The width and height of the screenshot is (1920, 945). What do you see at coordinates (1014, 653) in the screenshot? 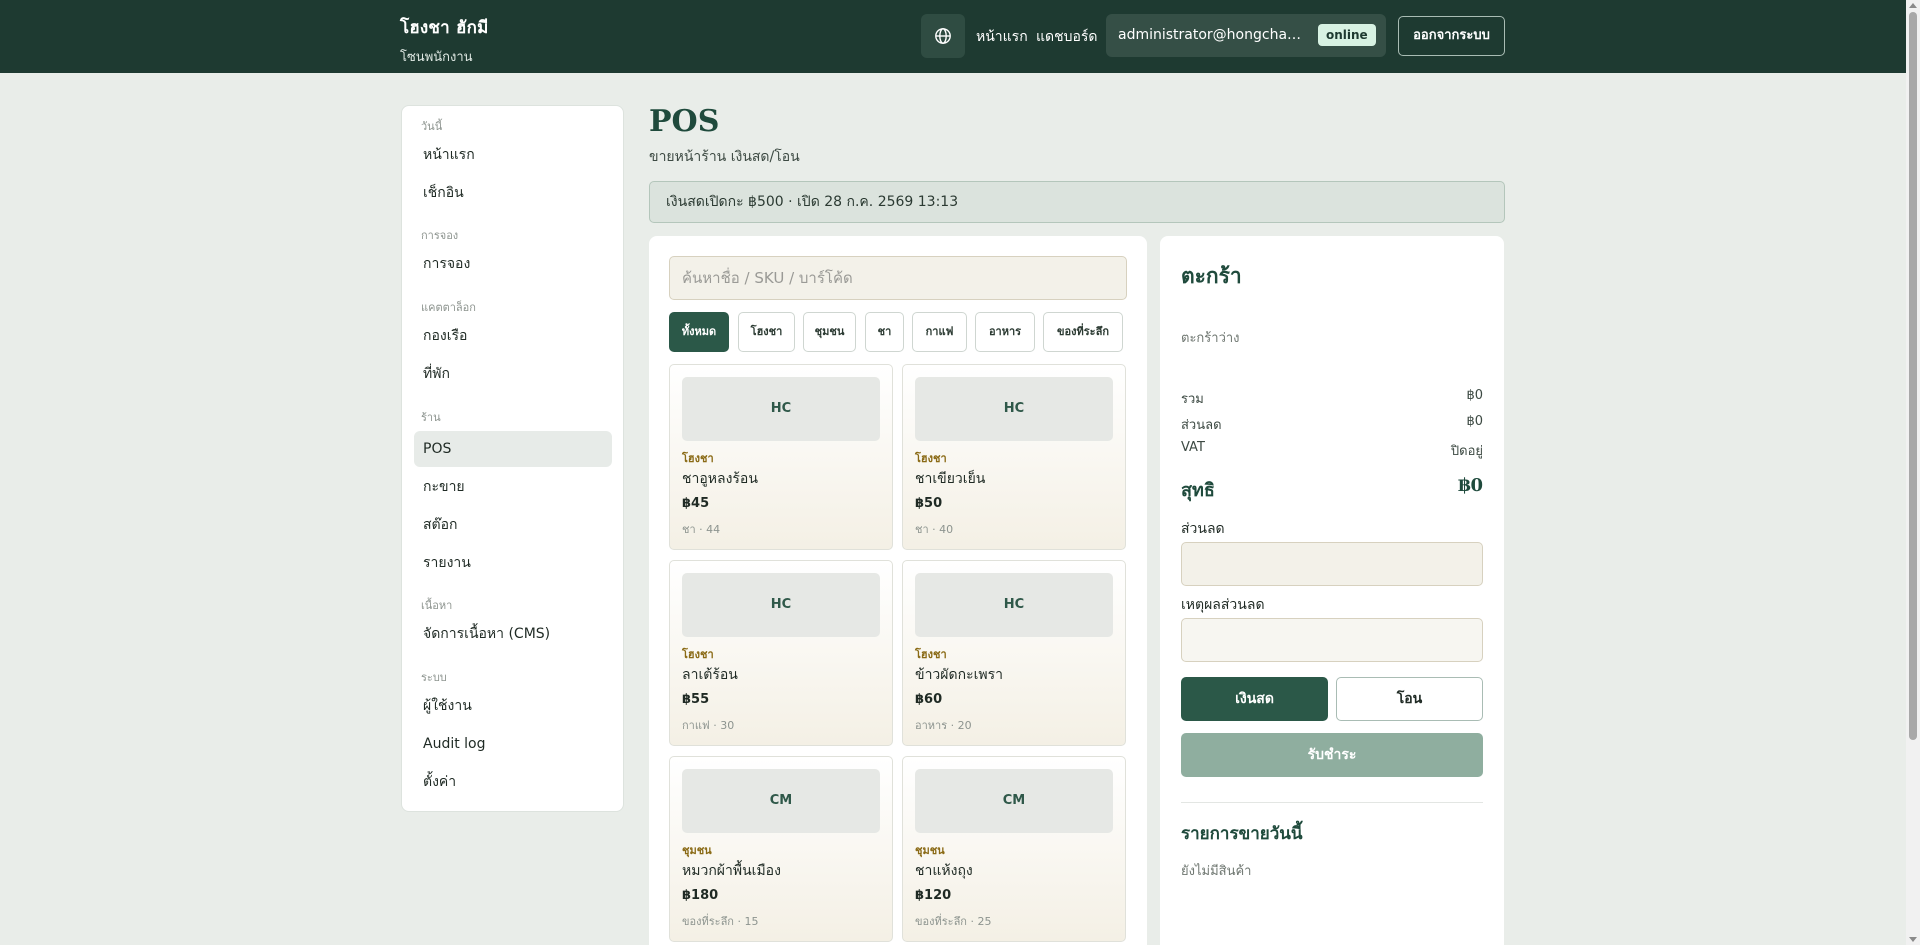
I see `product-card: HC โฮงชา ข้าวผัดกะเพรา ฿60 อาหาร · 20` at bounding box center [1014, 653].